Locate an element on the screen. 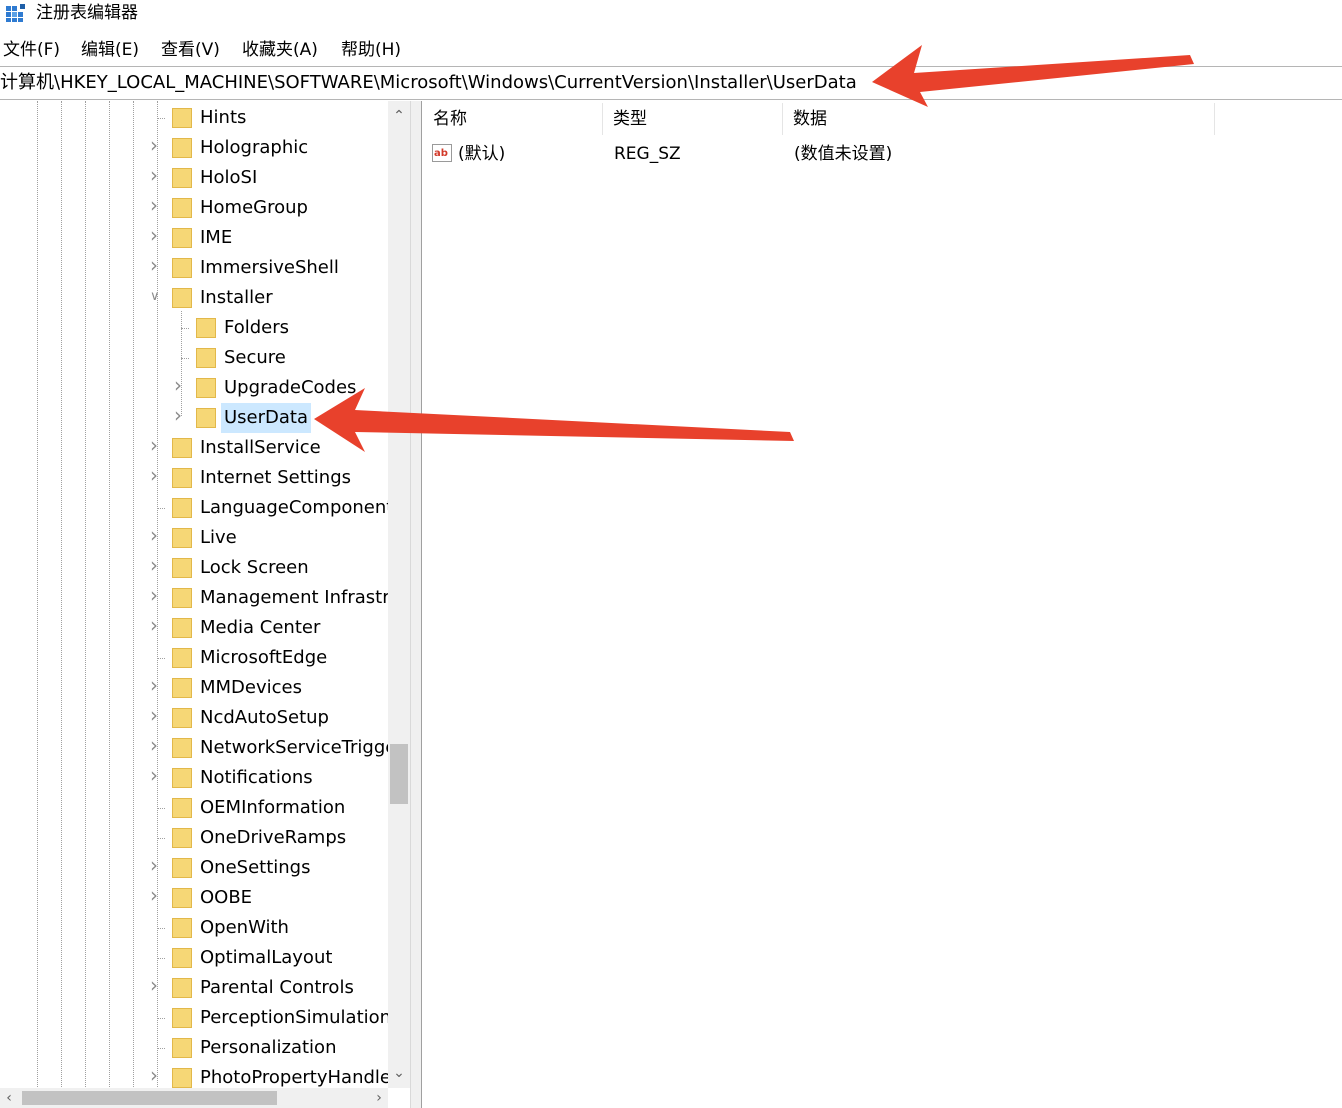 This screenshot has height=1108, width=1342. tree-node-label: Management Infrastru is located at coordinates (300, 598).